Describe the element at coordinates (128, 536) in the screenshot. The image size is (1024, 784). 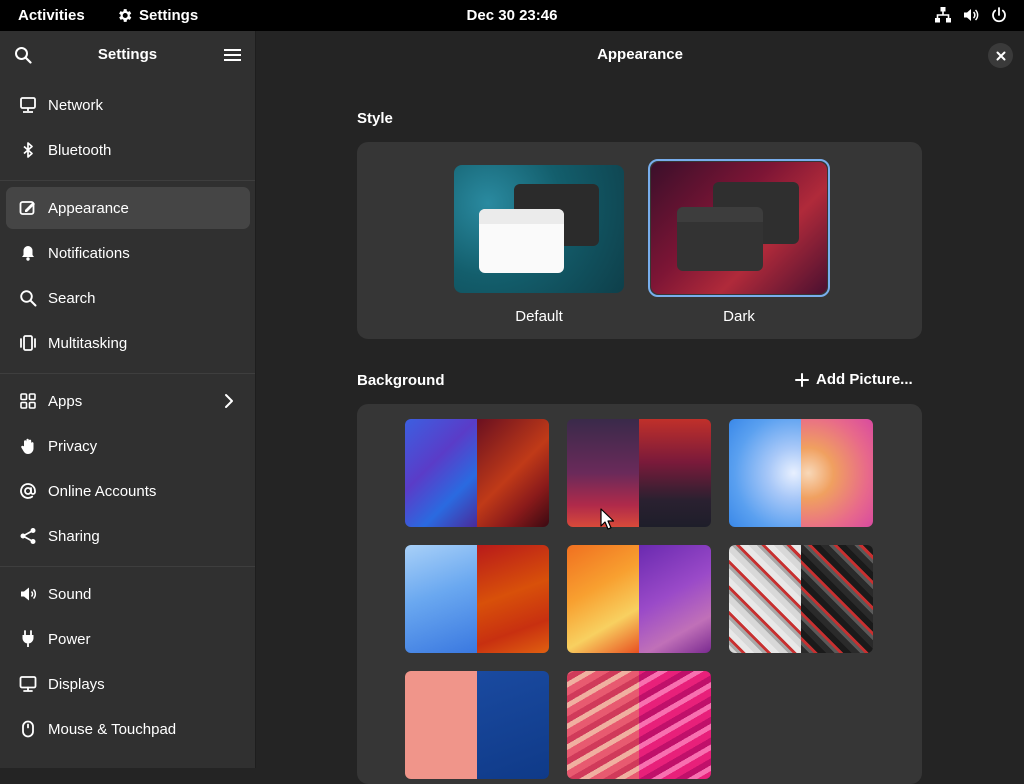
I see `sidebar-item-sharing: Sharing` at that location.